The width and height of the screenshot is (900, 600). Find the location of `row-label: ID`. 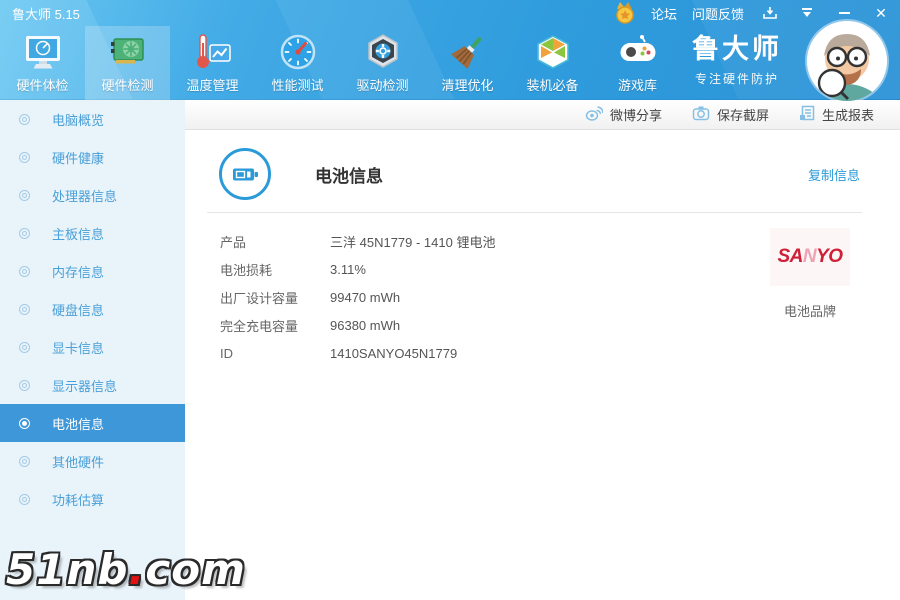

row-label: ID is located at coordinates (226, 353).